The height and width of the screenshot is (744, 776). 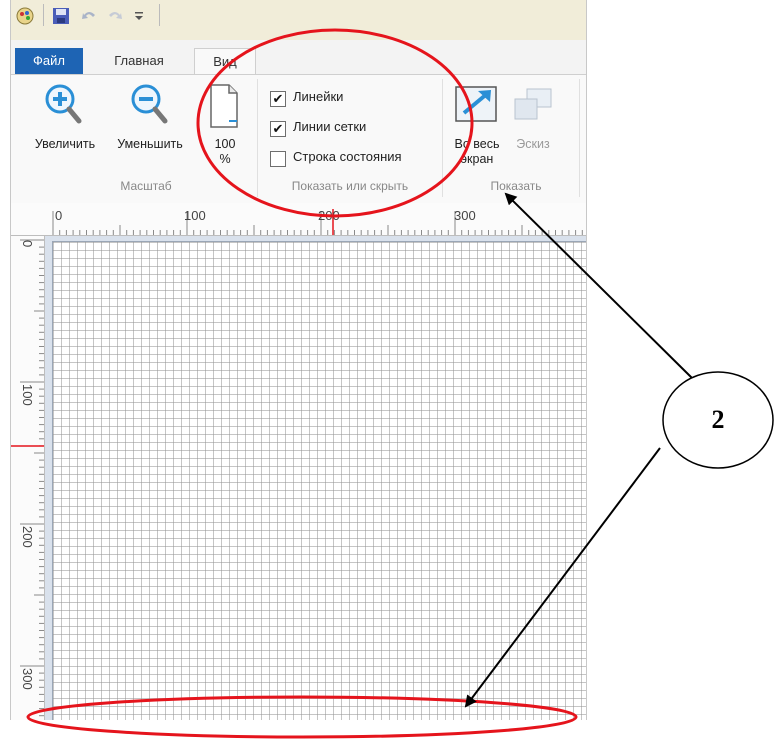 What do you see at coordinates (27, 679) in the screenshot?
I see `vruler-label: 300` at bounding box center [27, 679].